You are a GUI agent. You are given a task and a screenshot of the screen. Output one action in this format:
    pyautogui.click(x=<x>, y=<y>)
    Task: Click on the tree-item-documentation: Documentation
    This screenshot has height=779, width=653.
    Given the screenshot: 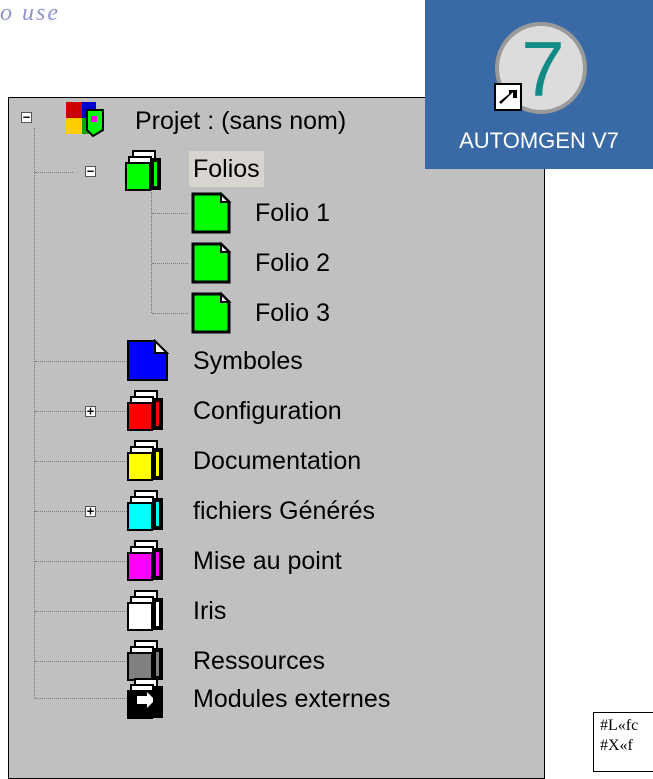 What is the action you would take?
    pyautogui.click(x=277, y=461)
    